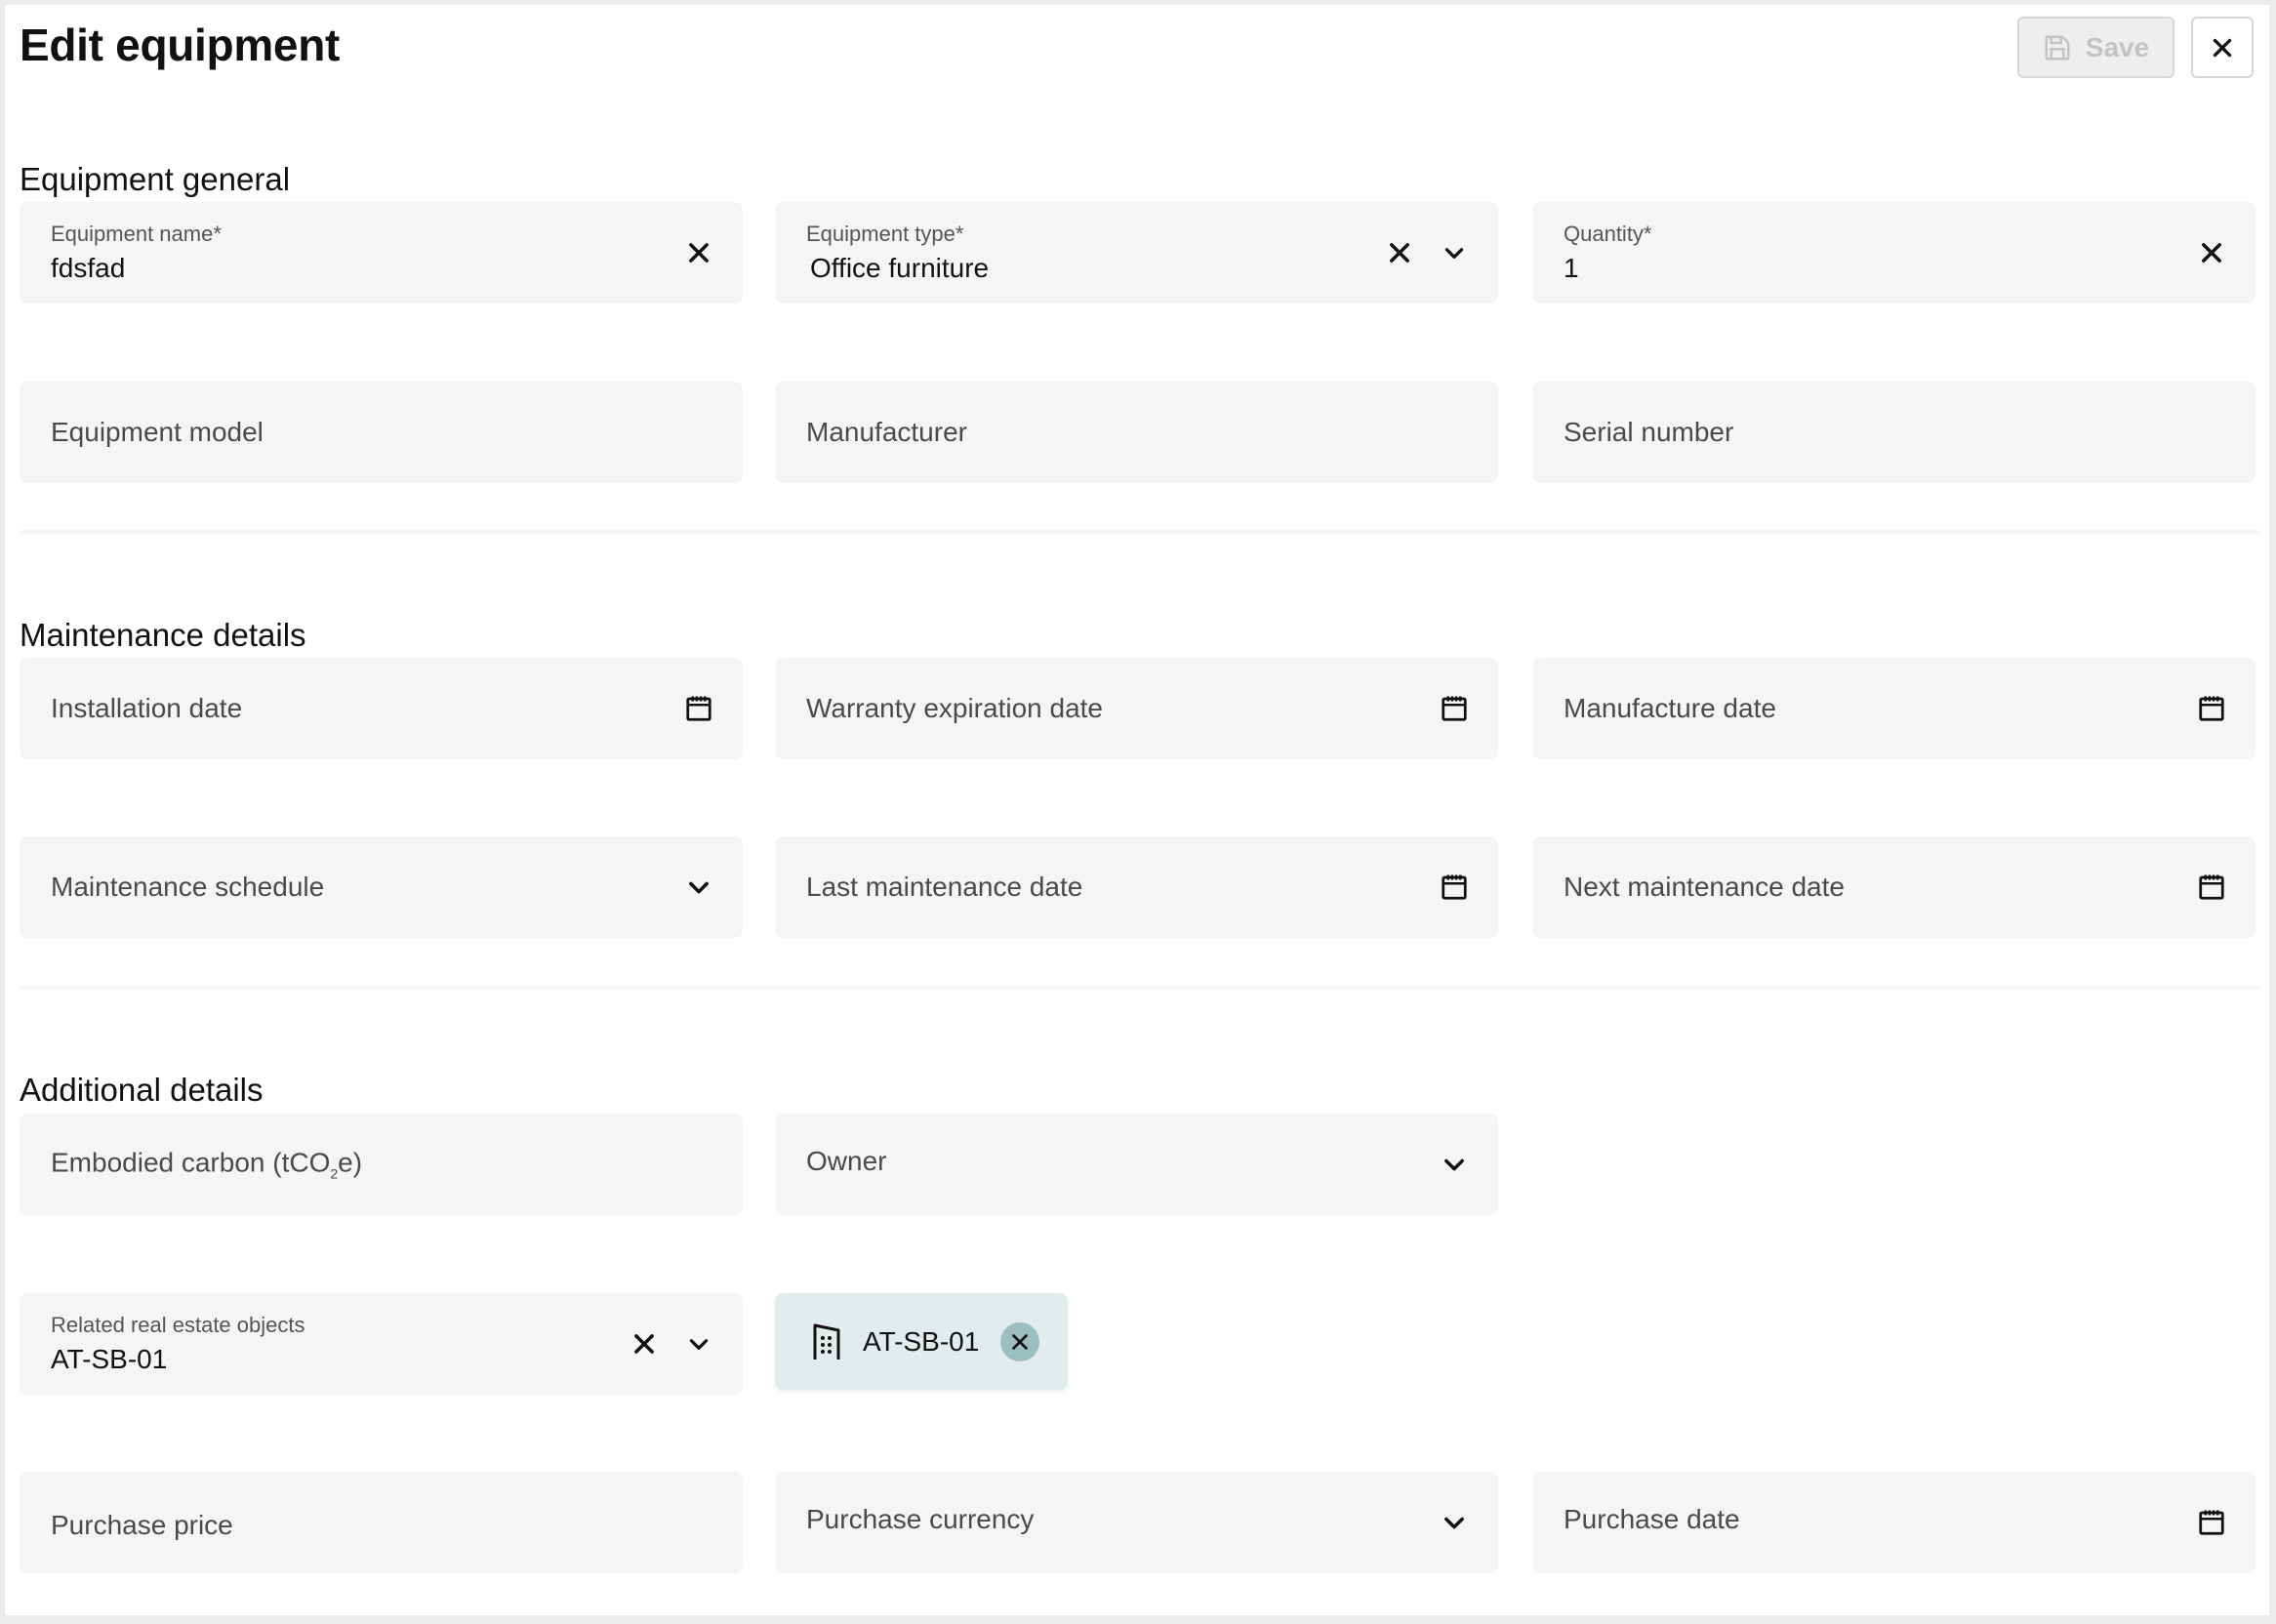 This screenshot has width=2276, height=1624. I want to click on floppy-disk-icon, so click(2057, 48).